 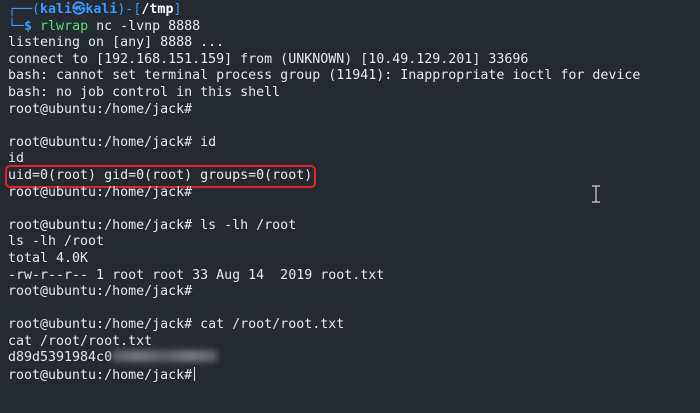 I want to click on highlighted-output-line: uid=0(root) gid=0(root) groups=0(root), so click(x=352, y=176).